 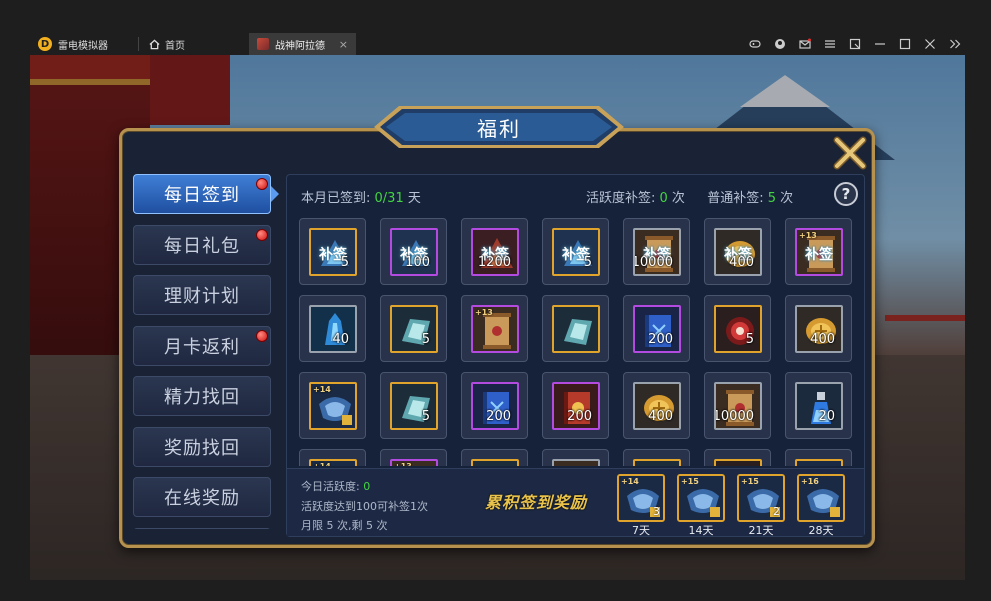 I want to click on item-frame, so click(x=657, y=462).